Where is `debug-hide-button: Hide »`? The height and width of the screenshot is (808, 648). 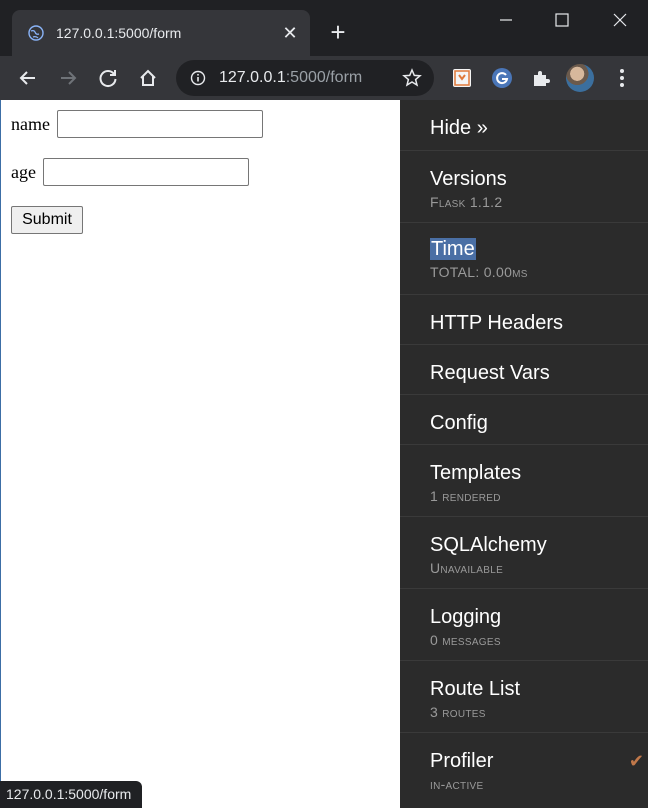
debug-hide-button: Hide » is located at coordinates (524, 125).